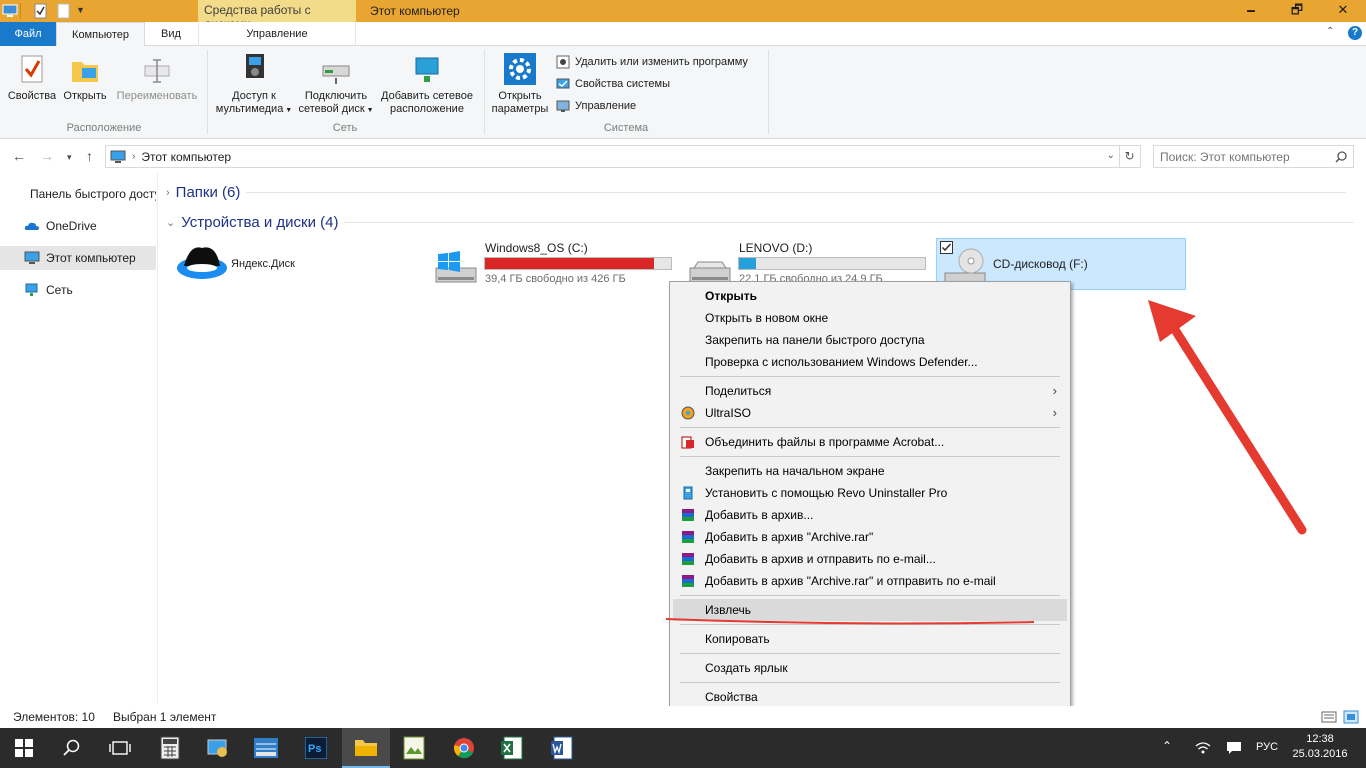 Image resolution: width=1366 pixels, height=768 pixels. What do you see at coordinates (41, 11) in the screenshot?
I see `properties-qa-icon` at bounding box center [41, 11].